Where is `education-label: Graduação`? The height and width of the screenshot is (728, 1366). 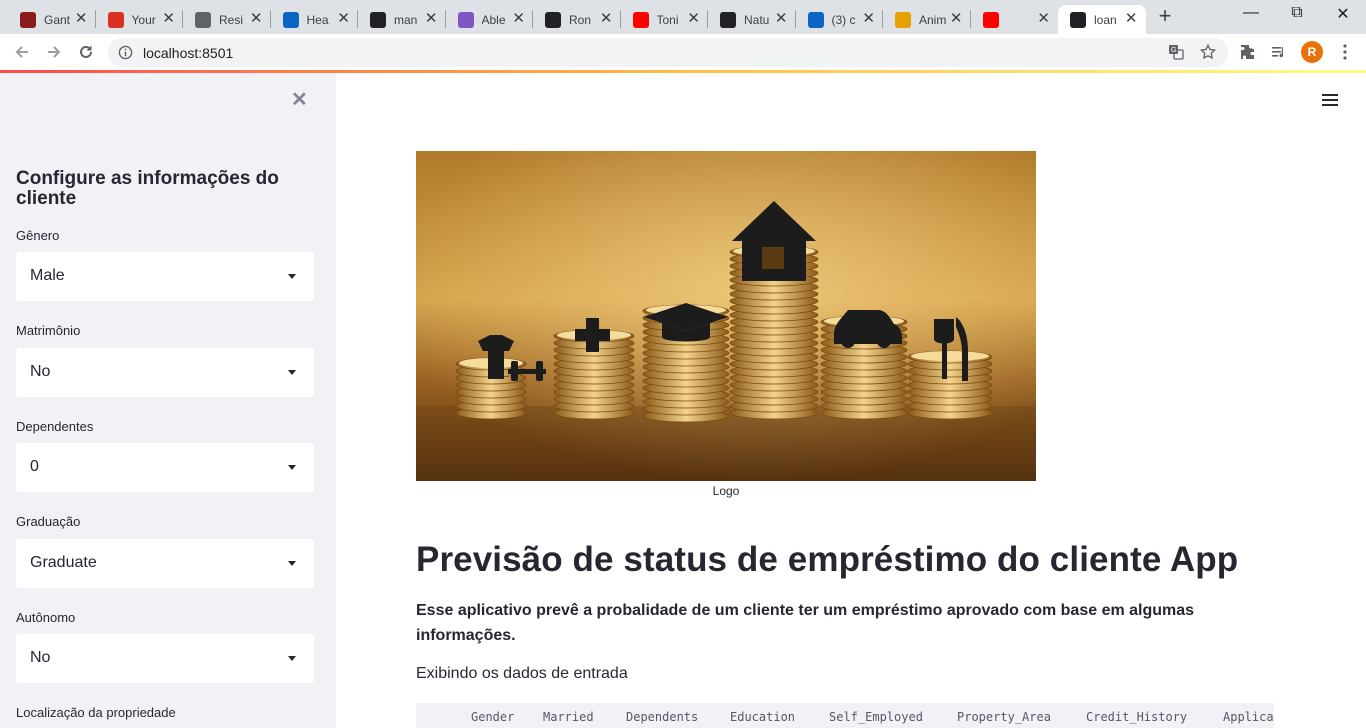 education-label: Graduação is located at coordinates (48, 521).